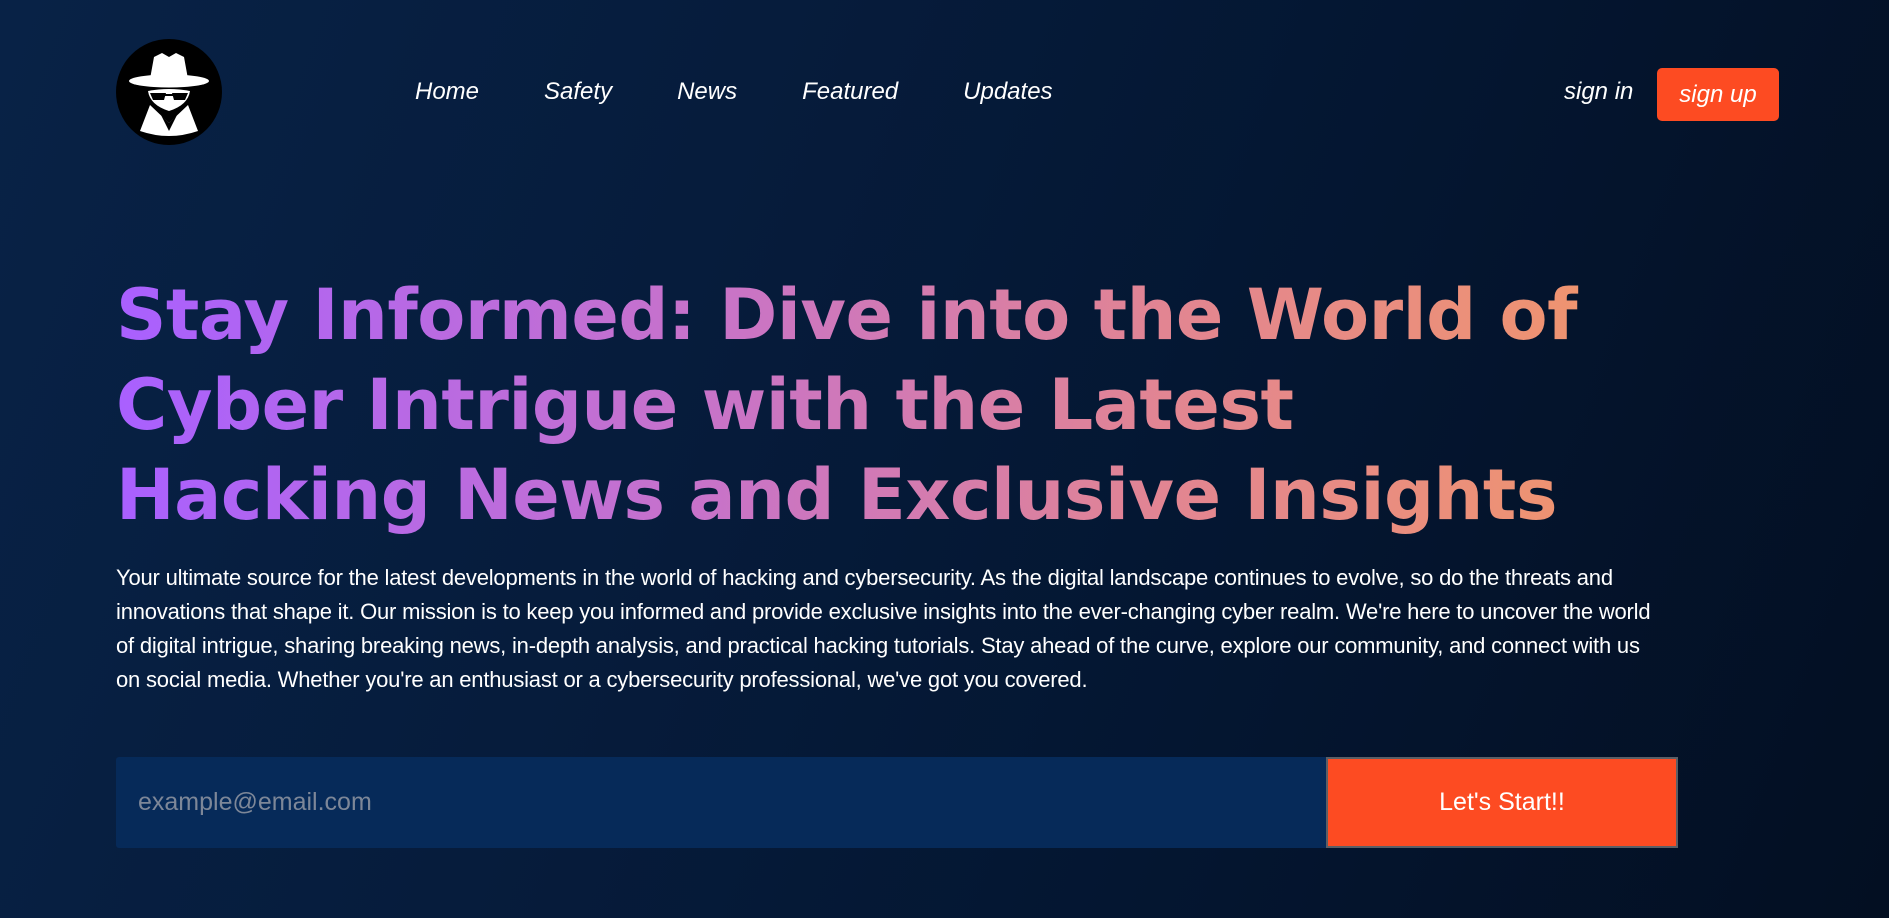  I want to click on sign-in-link: sign in, so click(1598, 92).